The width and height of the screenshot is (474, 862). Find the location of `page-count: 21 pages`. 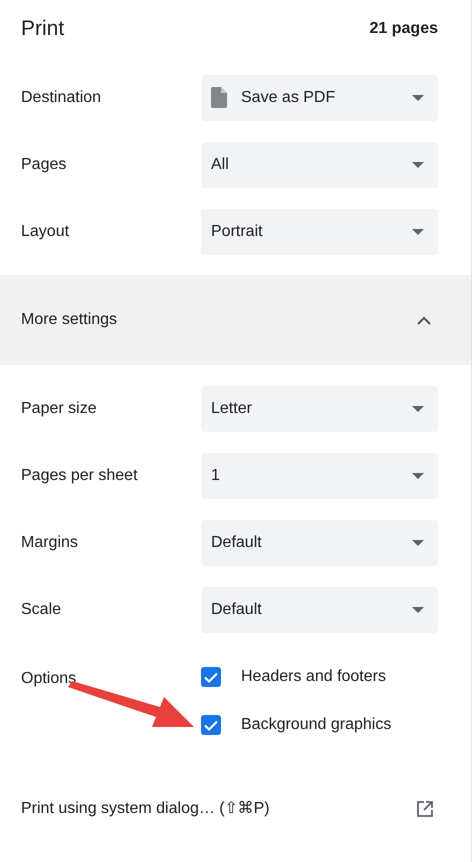

page-count: 21 pages is located at coordinates (404, 29).